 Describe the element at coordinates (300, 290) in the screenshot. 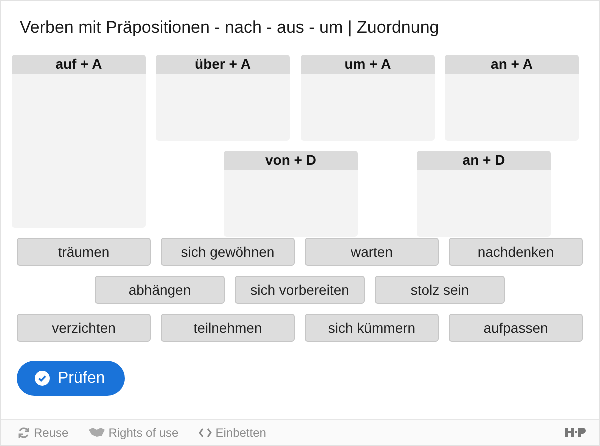

I see `draggable-word: sich vorbereiten` at that location.